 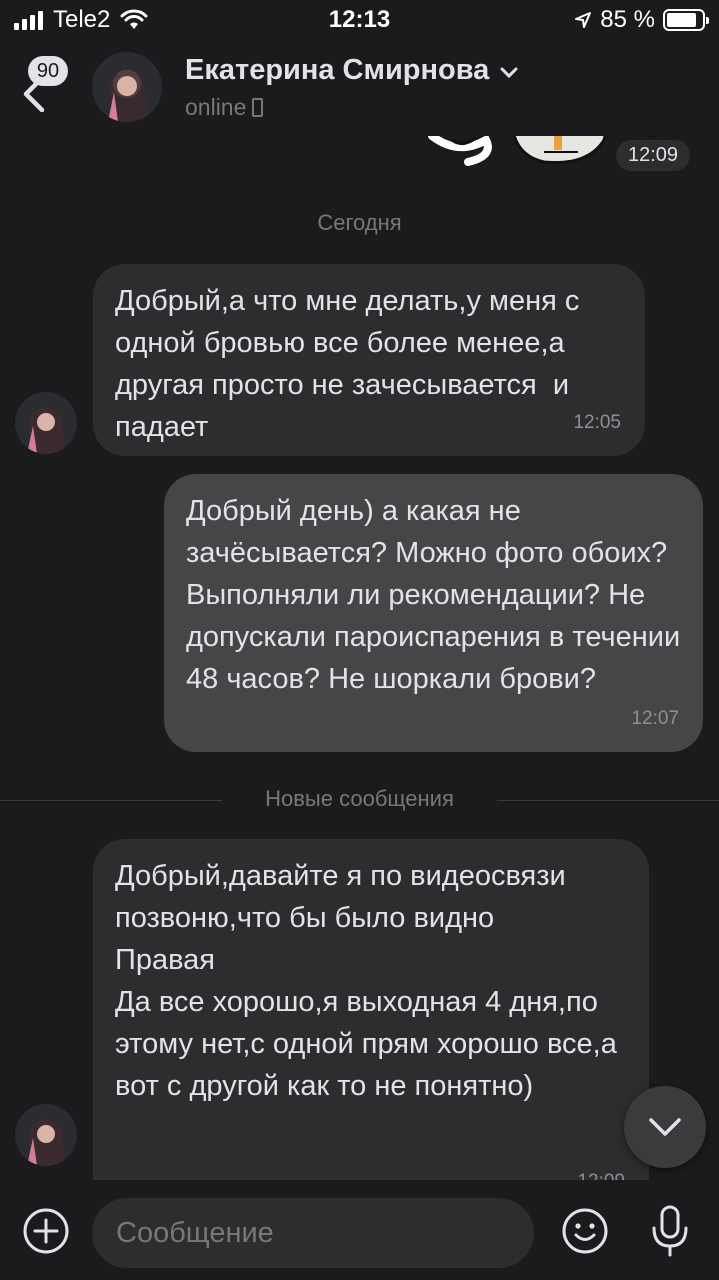 I want to click on contact-name: Екатерина Смирнова, so click(x=337, y=70).